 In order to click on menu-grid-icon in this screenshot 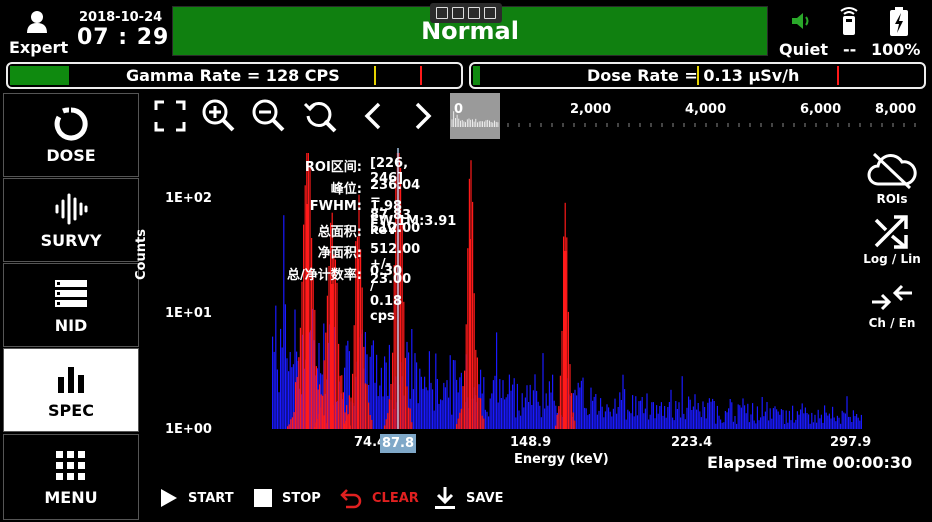, I will do `click(70, 465)`.